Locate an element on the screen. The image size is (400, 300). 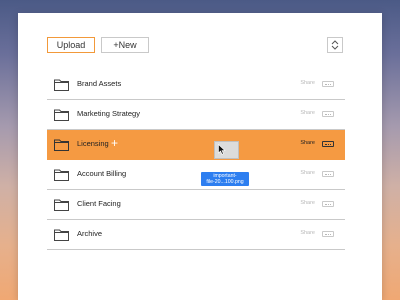
sort-button is located at coordinates (335, 45).